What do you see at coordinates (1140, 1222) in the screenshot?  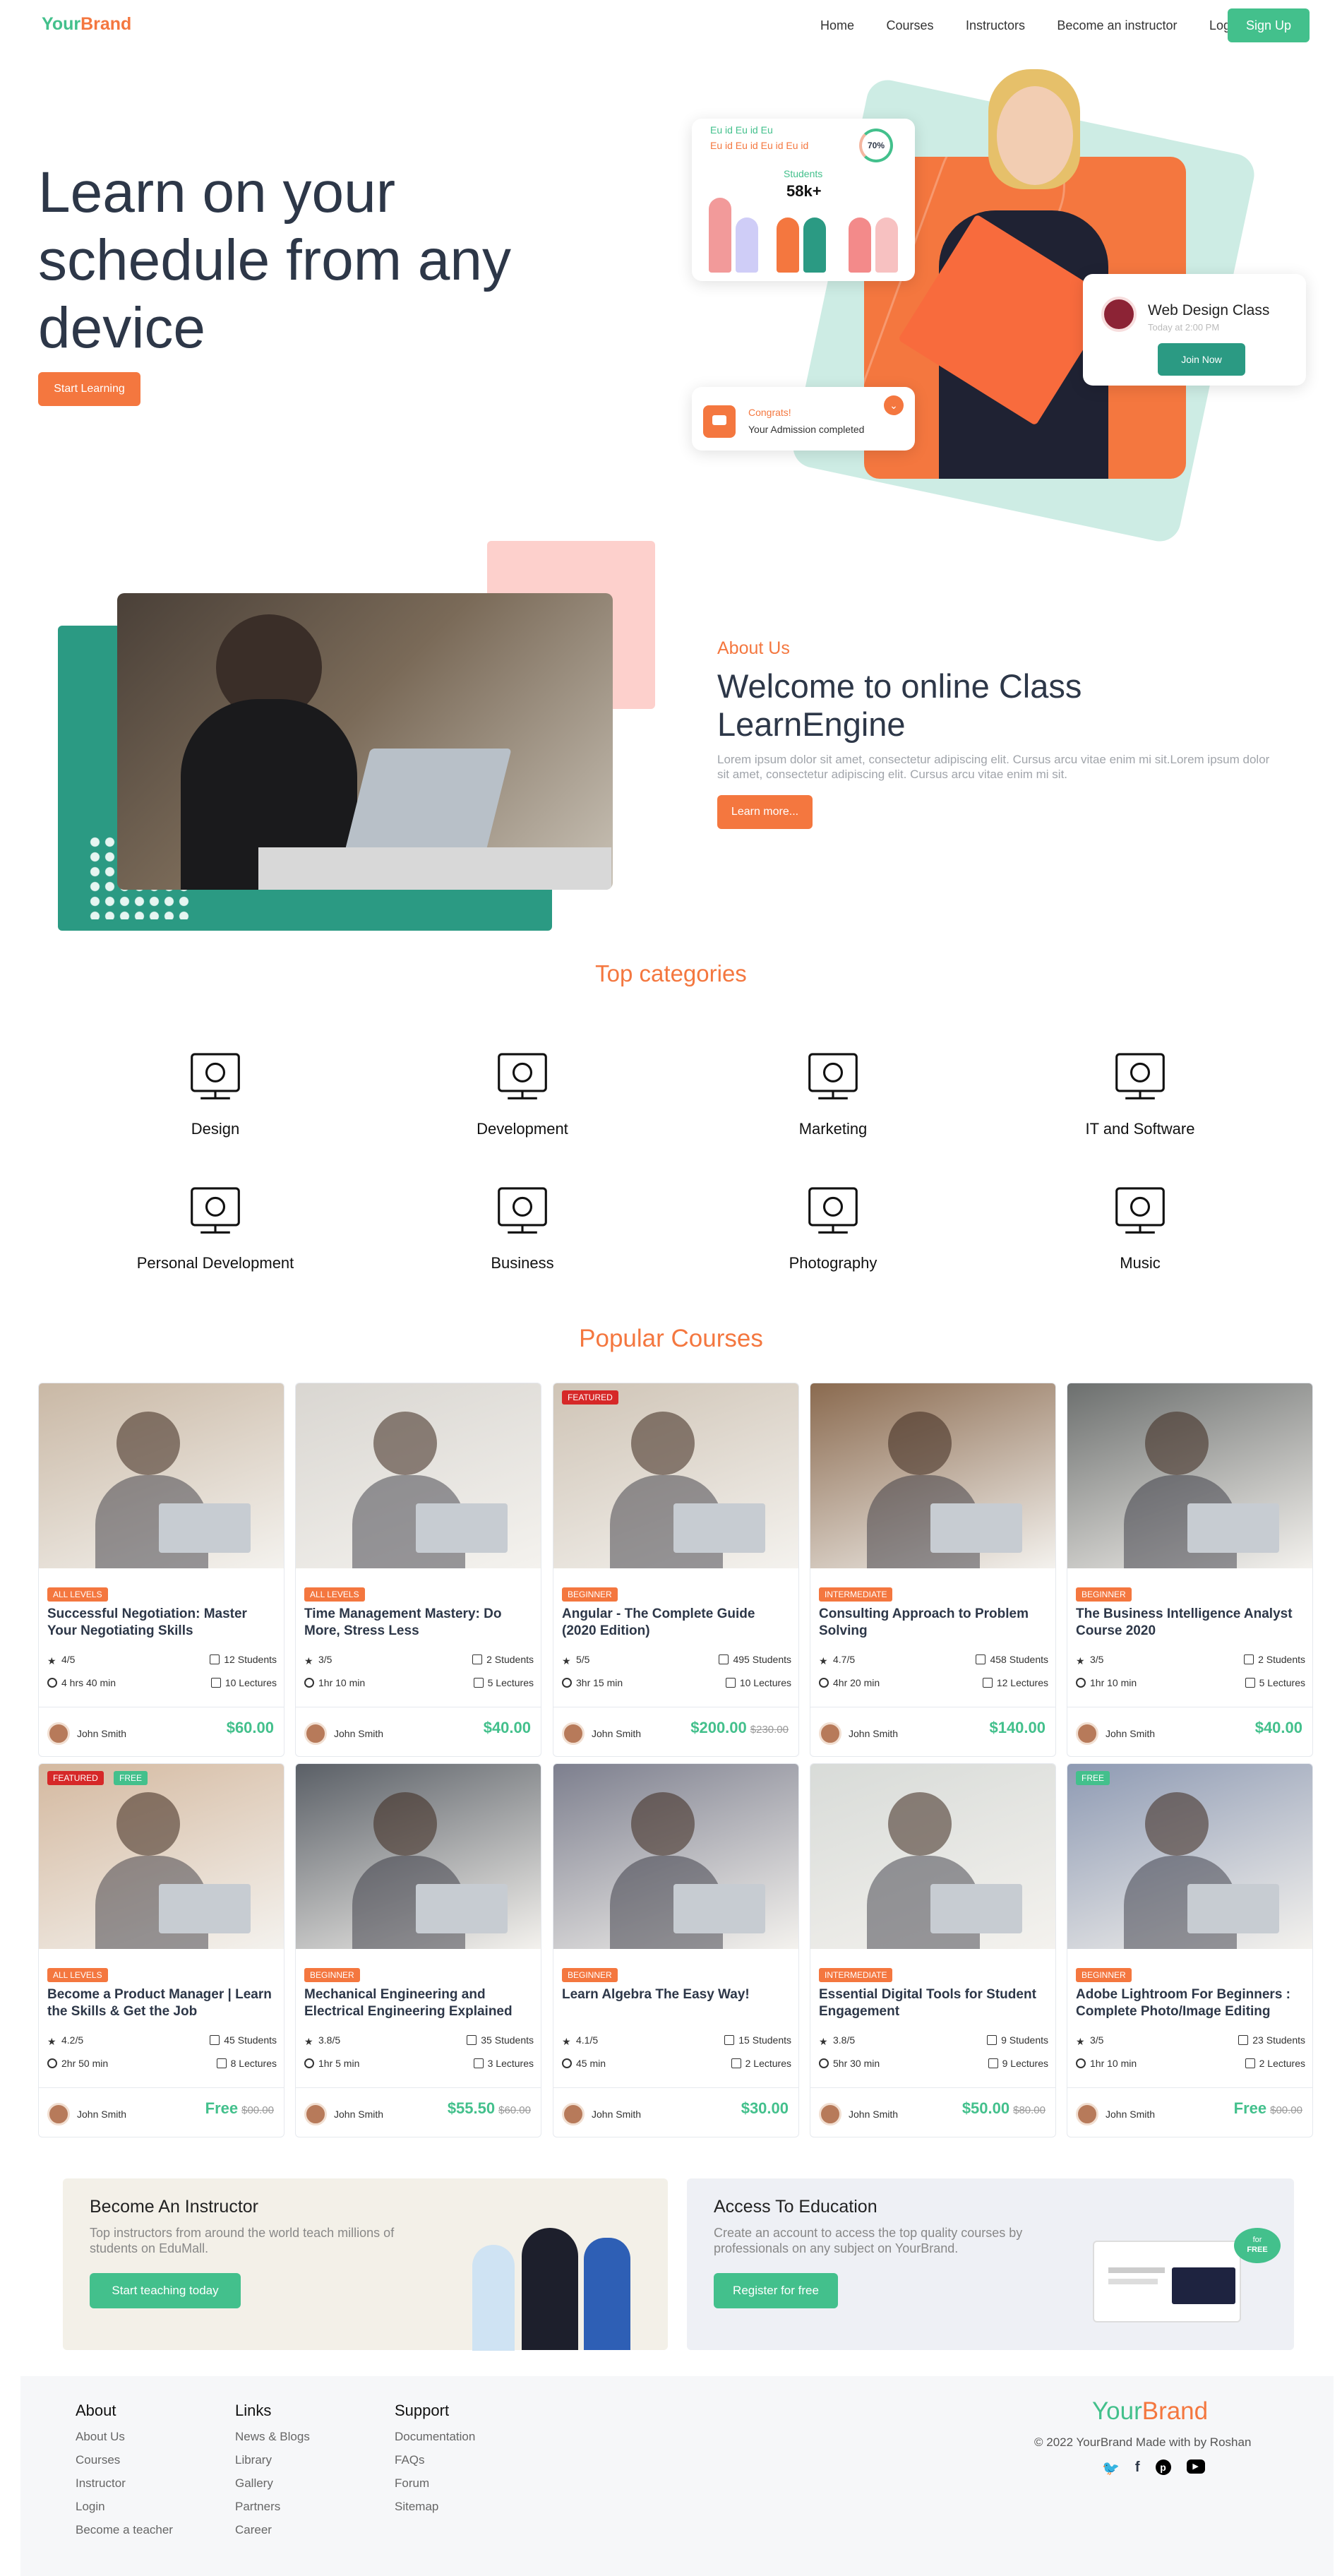 I see `category-7: Music` at bounding box center [1140, 1222].